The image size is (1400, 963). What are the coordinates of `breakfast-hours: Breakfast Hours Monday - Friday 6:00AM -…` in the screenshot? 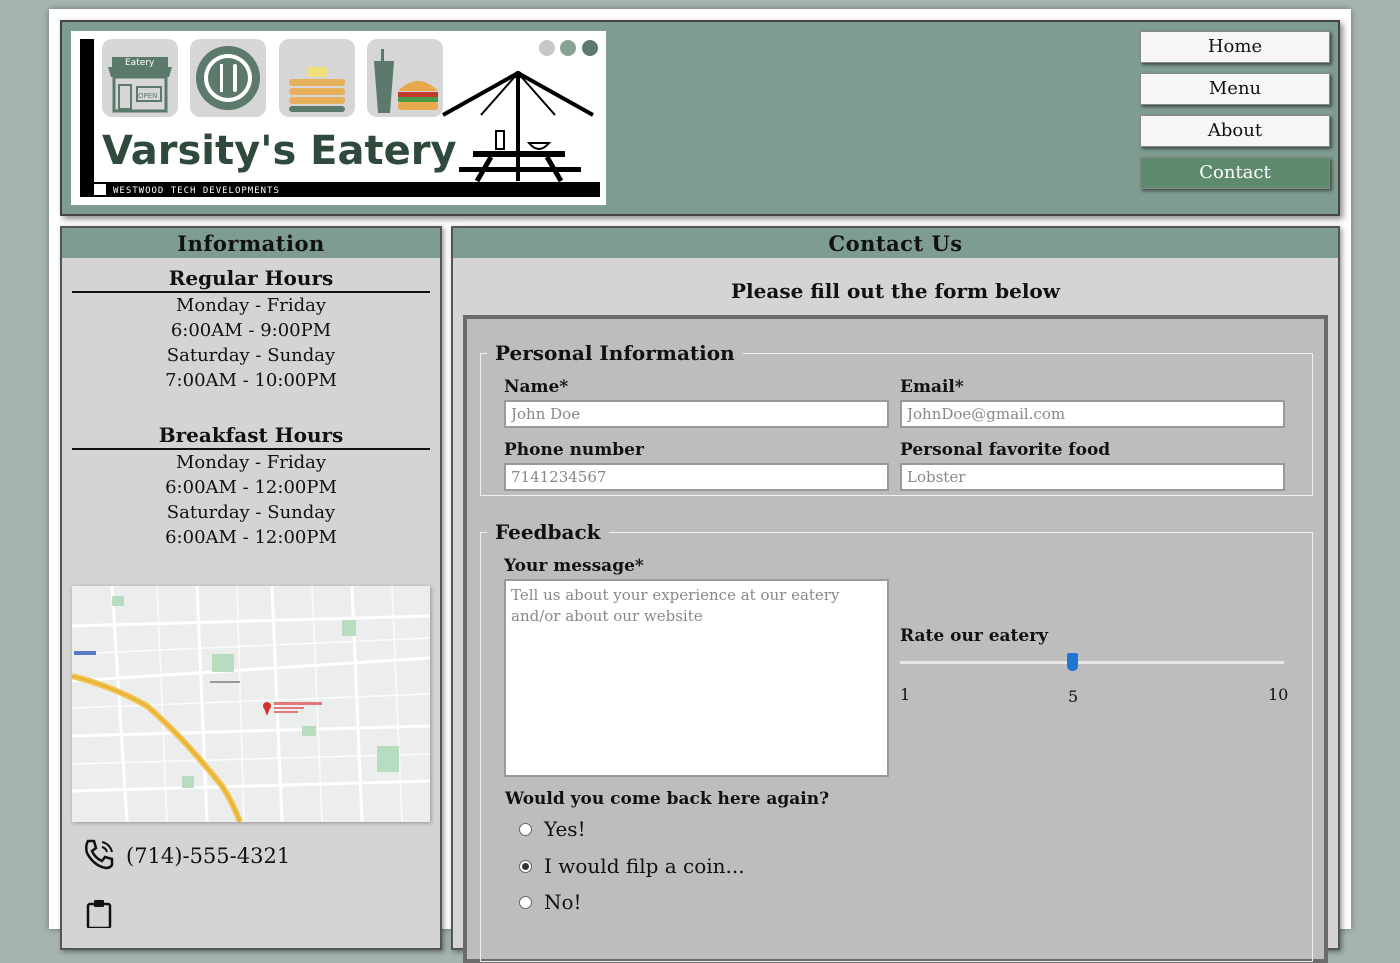 It's located at (251, 486).